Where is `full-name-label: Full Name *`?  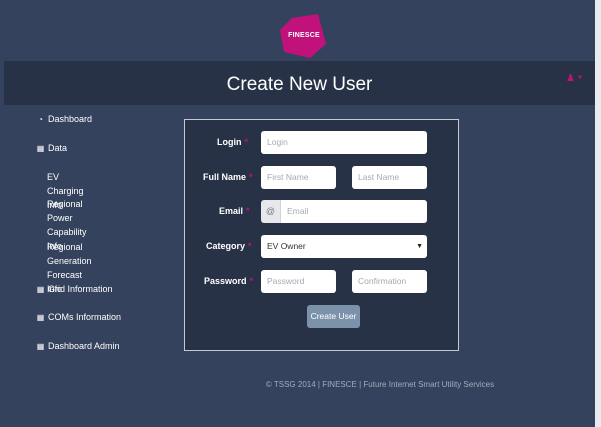
full-name-label: Full Name * is located at coordinates (228, 177).